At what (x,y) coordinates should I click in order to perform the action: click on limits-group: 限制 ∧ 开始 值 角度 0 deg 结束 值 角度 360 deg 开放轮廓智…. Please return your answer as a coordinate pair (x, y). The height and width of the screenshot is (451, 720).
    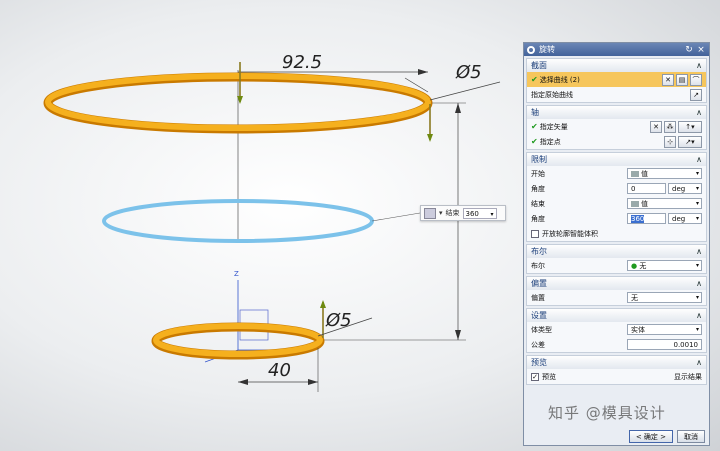
    Looking at the image, I should click on (616, 197).